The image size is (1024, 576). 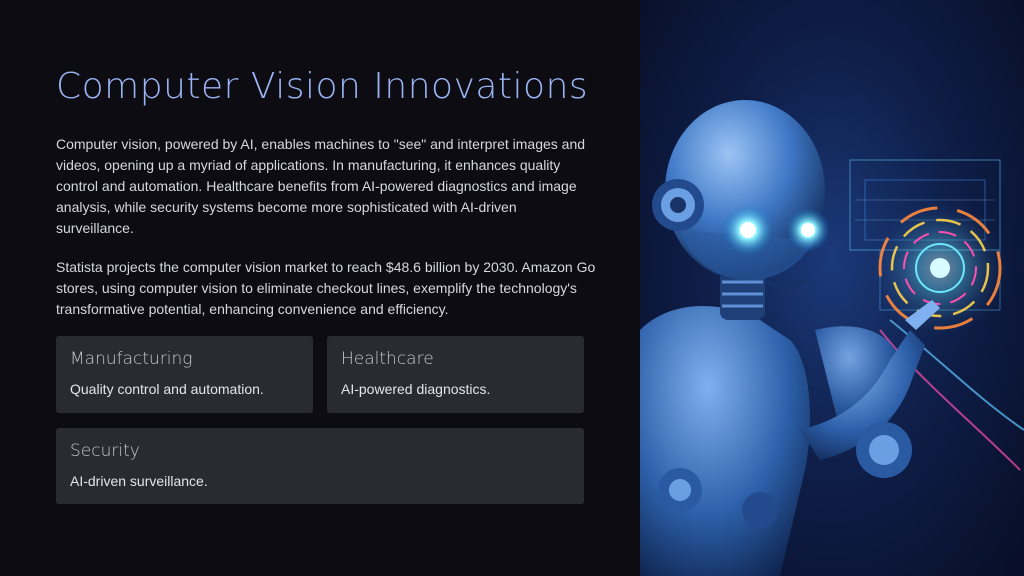 I want to click on card-description: Quality control and automation., so click(x=167, y=389).